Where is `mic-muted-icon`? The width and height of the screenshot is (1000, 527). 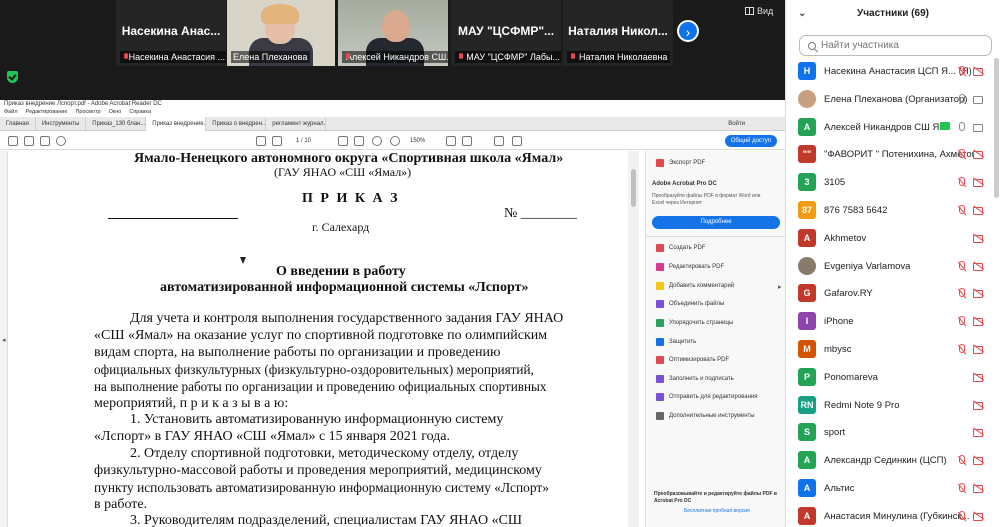
mic-muted-icon is located at coordinates (573, 57).